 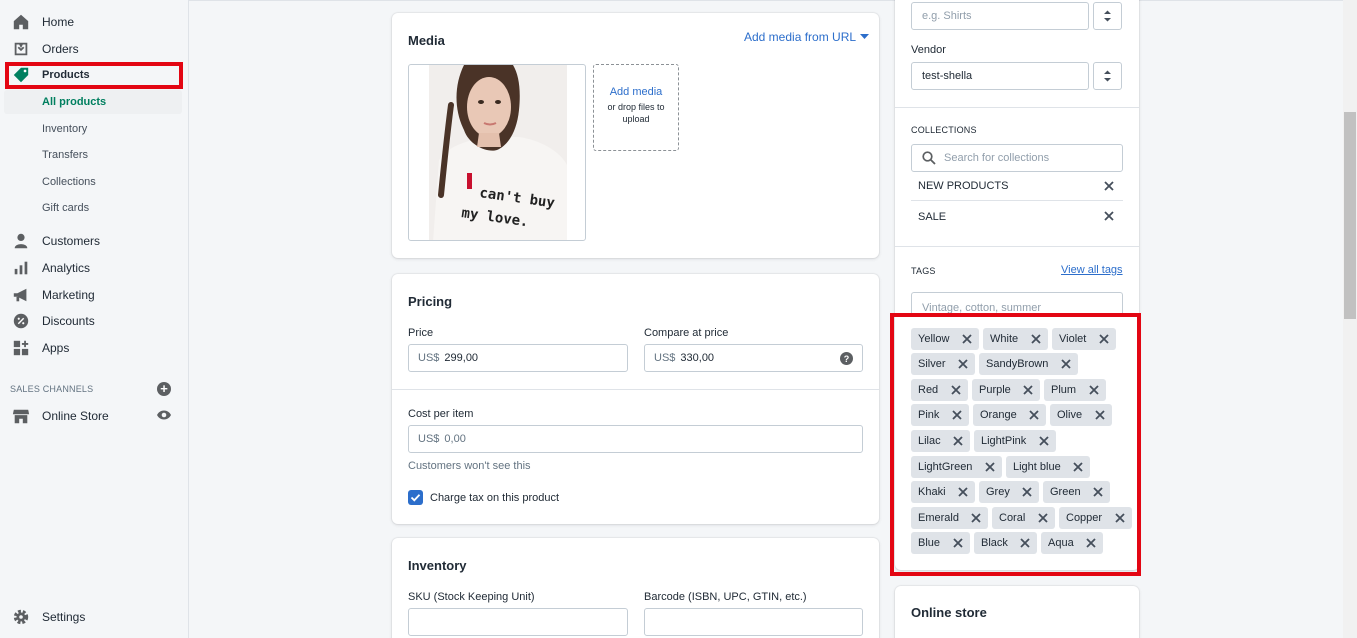 What do you see at coordinates (997, 158) in the screenshot?
I see `collections-search-placeholder: Search for collections` at bounding box center [997, 158].